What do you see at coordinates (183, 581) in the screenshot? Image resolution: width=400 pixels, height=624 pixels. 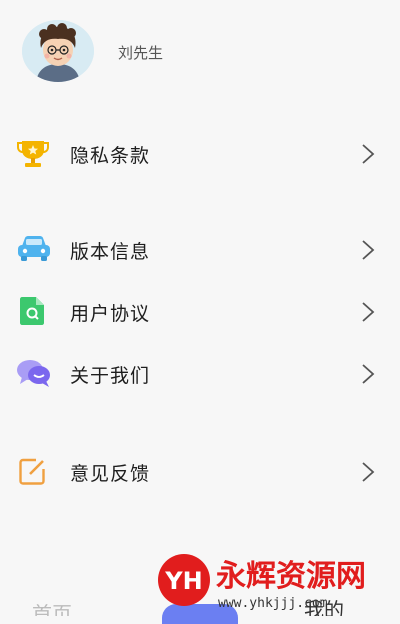 I see `watermark-logo-text: YH` at bounding box center [183, 581].